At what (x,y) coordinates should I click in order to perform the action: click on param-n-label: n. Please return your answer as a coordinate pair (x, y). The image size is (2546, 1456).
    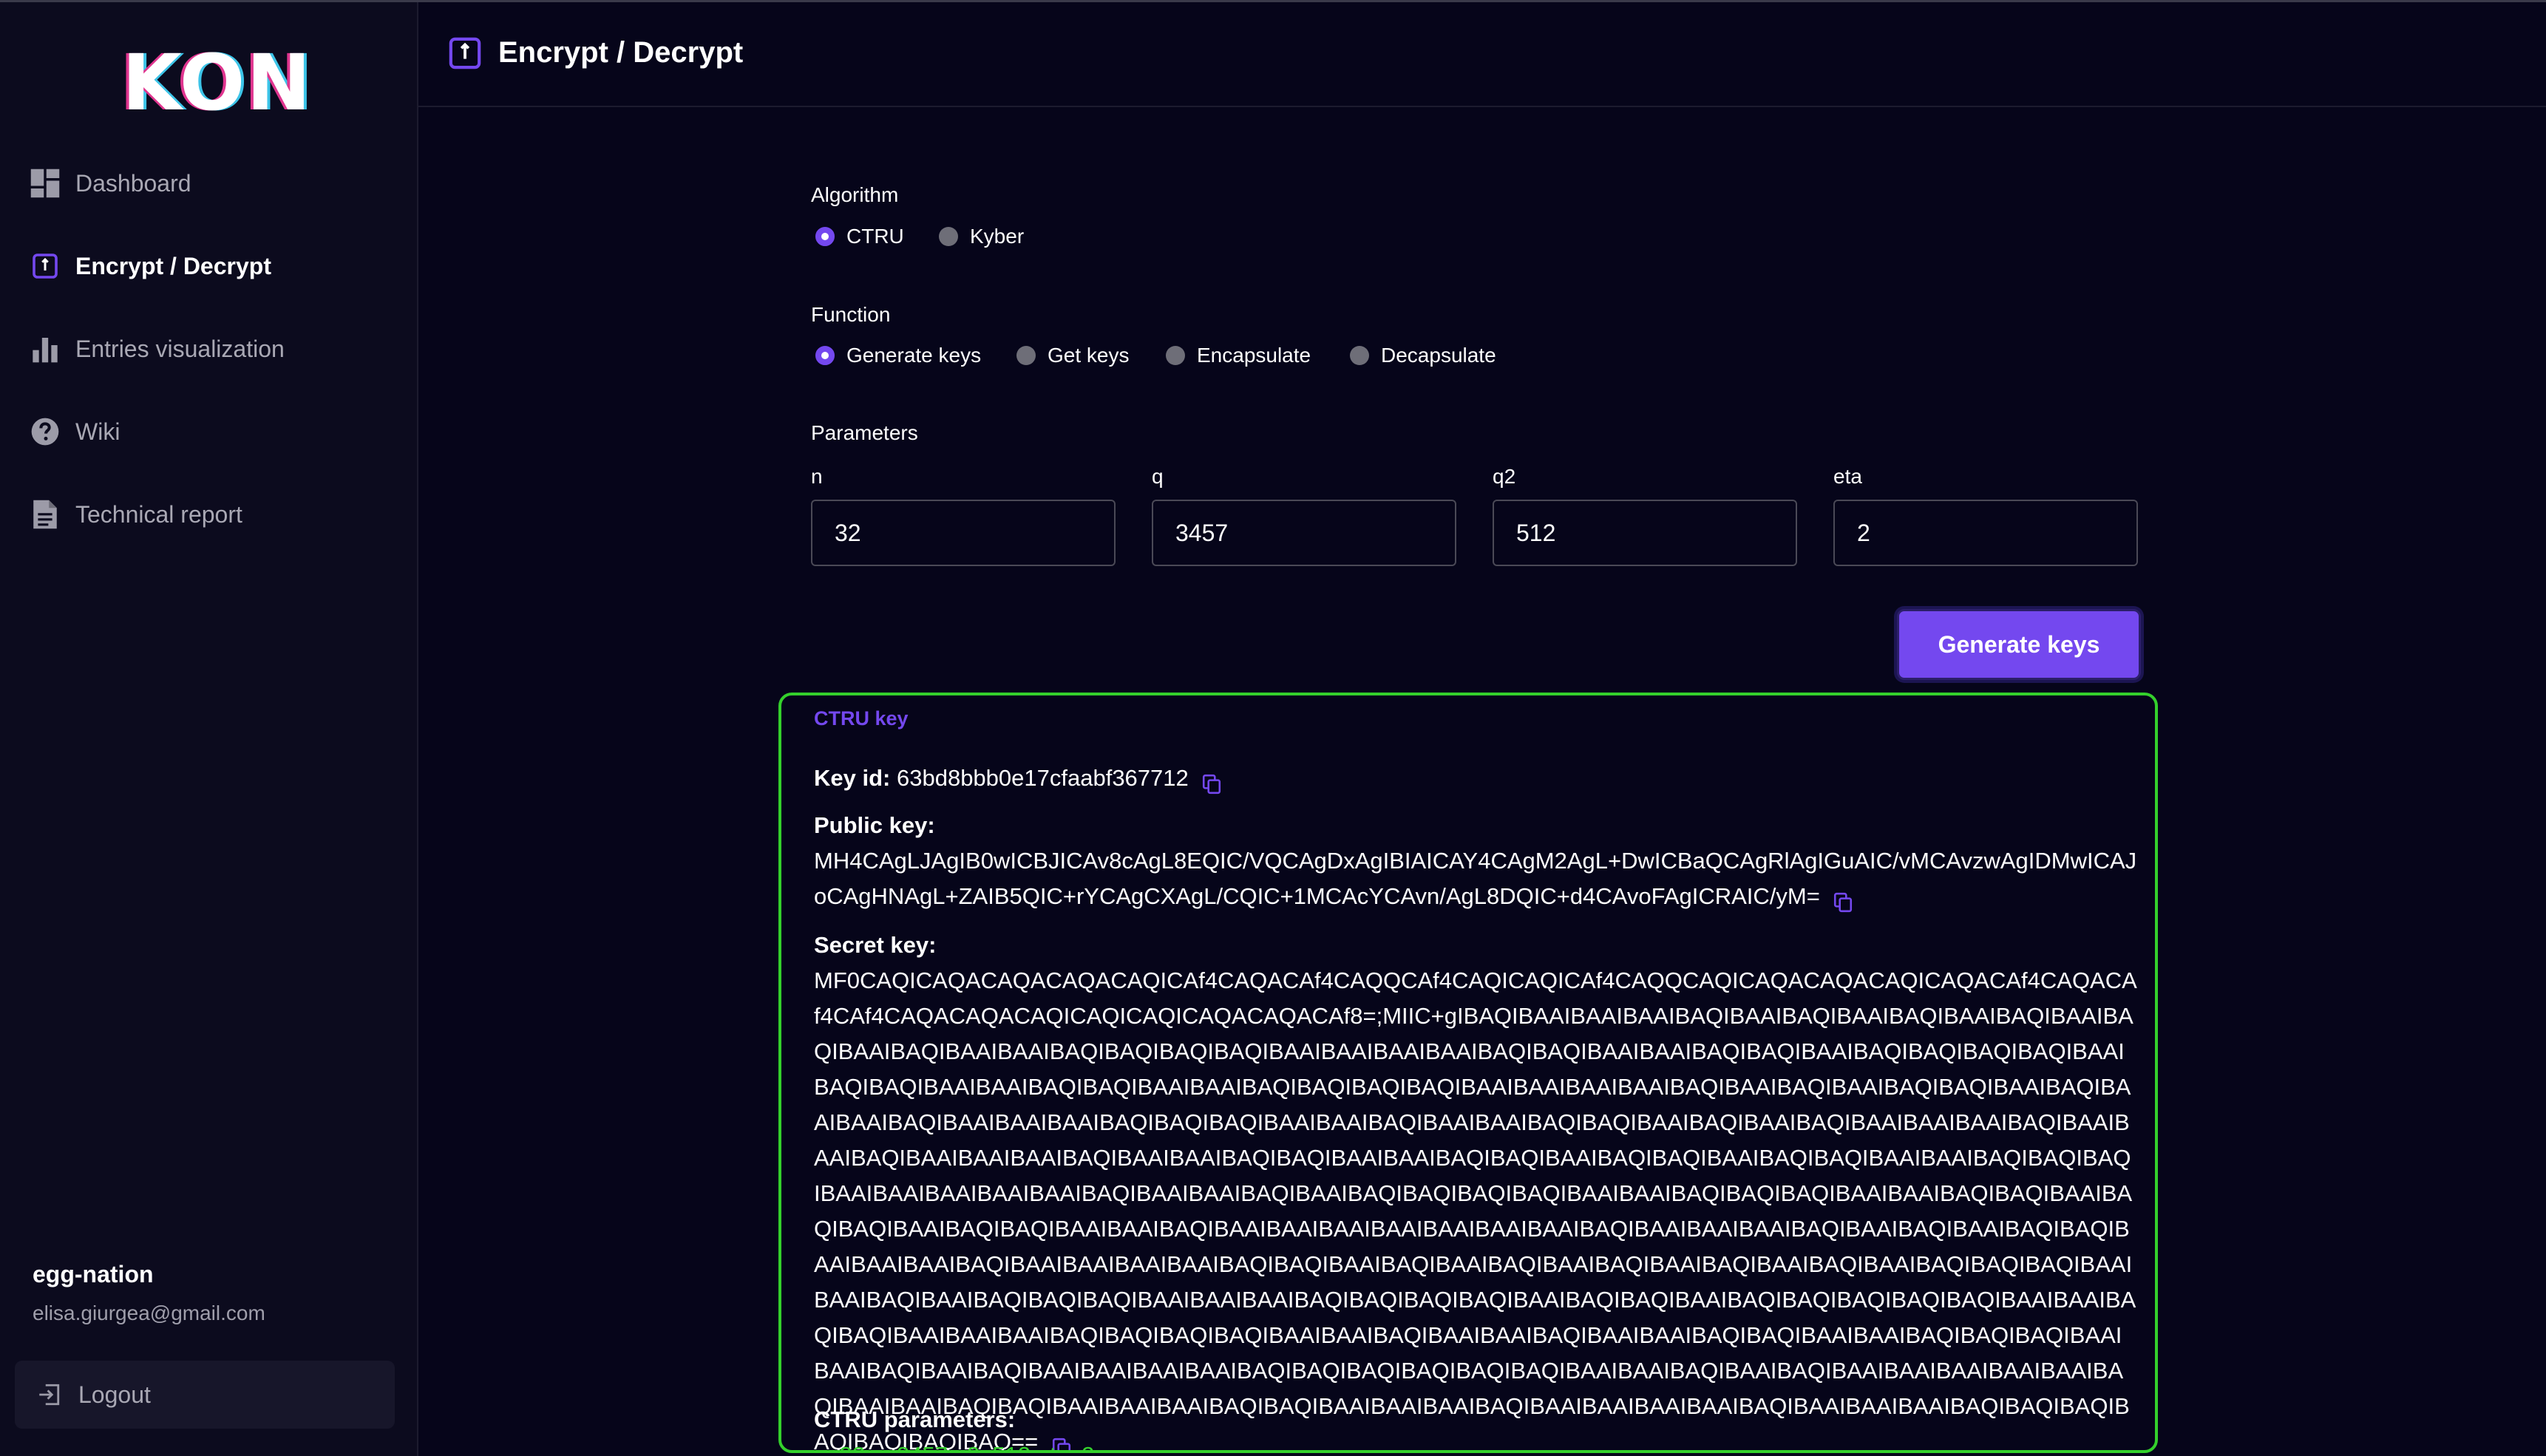
    Looking at the image, I should click on (817, 476).